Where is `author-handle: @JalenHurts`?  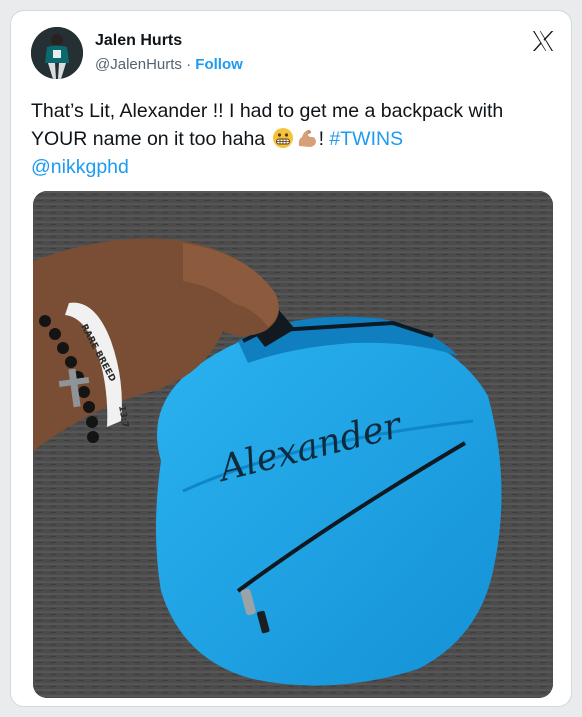
author-handle: @JalenHurts is located at coordinates (138, 64).